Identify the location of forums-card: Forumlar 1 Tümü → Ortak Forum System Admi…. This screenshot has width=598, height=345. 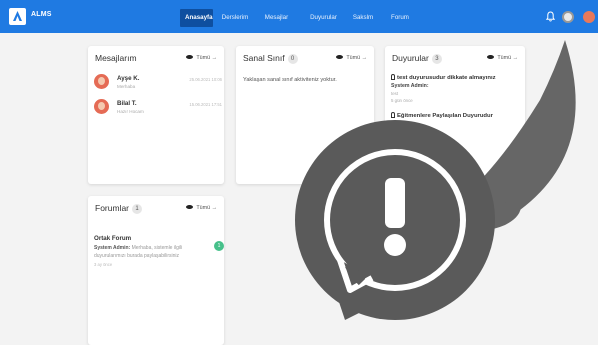
(156, 270).